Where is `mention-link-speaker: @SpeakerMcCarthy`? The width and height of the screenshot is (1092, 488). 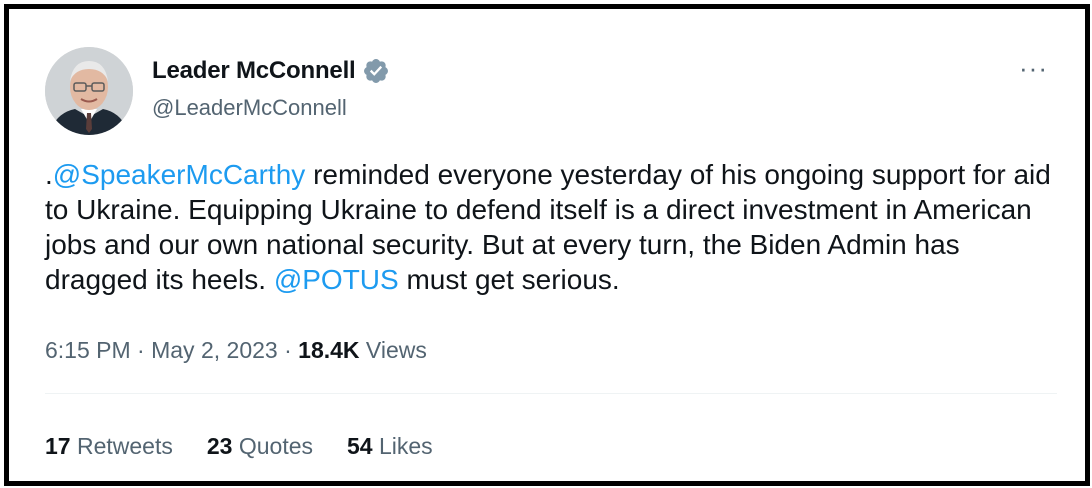
mention-link-speaker: @SpeakerMcCarthy is located at coordinates (179, 174).